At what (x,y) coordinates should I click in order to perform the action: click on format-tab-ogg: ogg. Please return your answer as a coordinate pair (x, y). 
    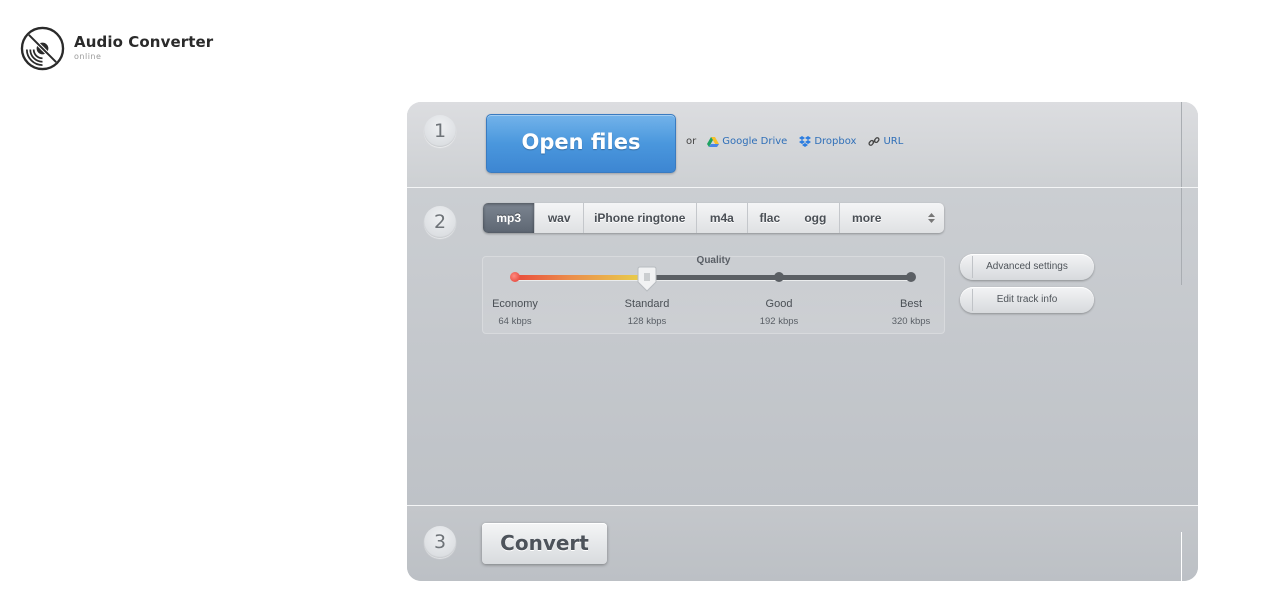
    Looking at the image, I should click on (816, 218).